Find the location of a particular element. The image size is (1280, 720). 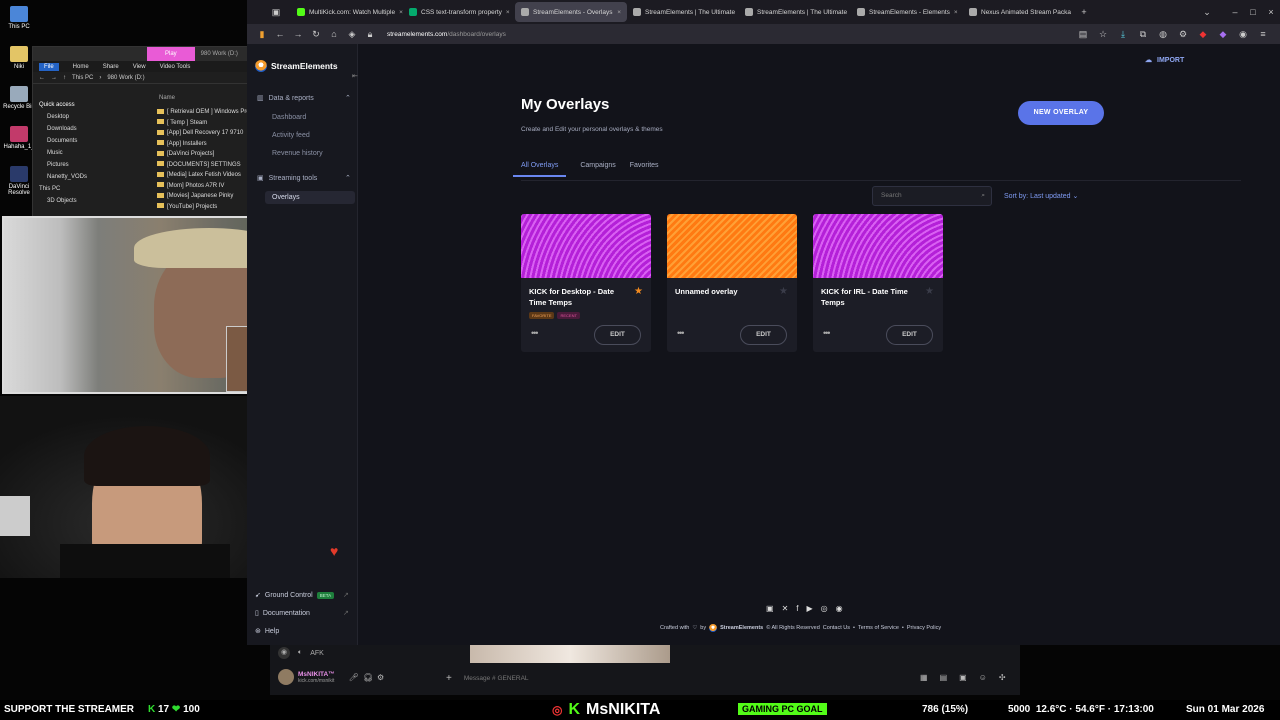

column-name-header: Name is located at coordinates (167, 98).